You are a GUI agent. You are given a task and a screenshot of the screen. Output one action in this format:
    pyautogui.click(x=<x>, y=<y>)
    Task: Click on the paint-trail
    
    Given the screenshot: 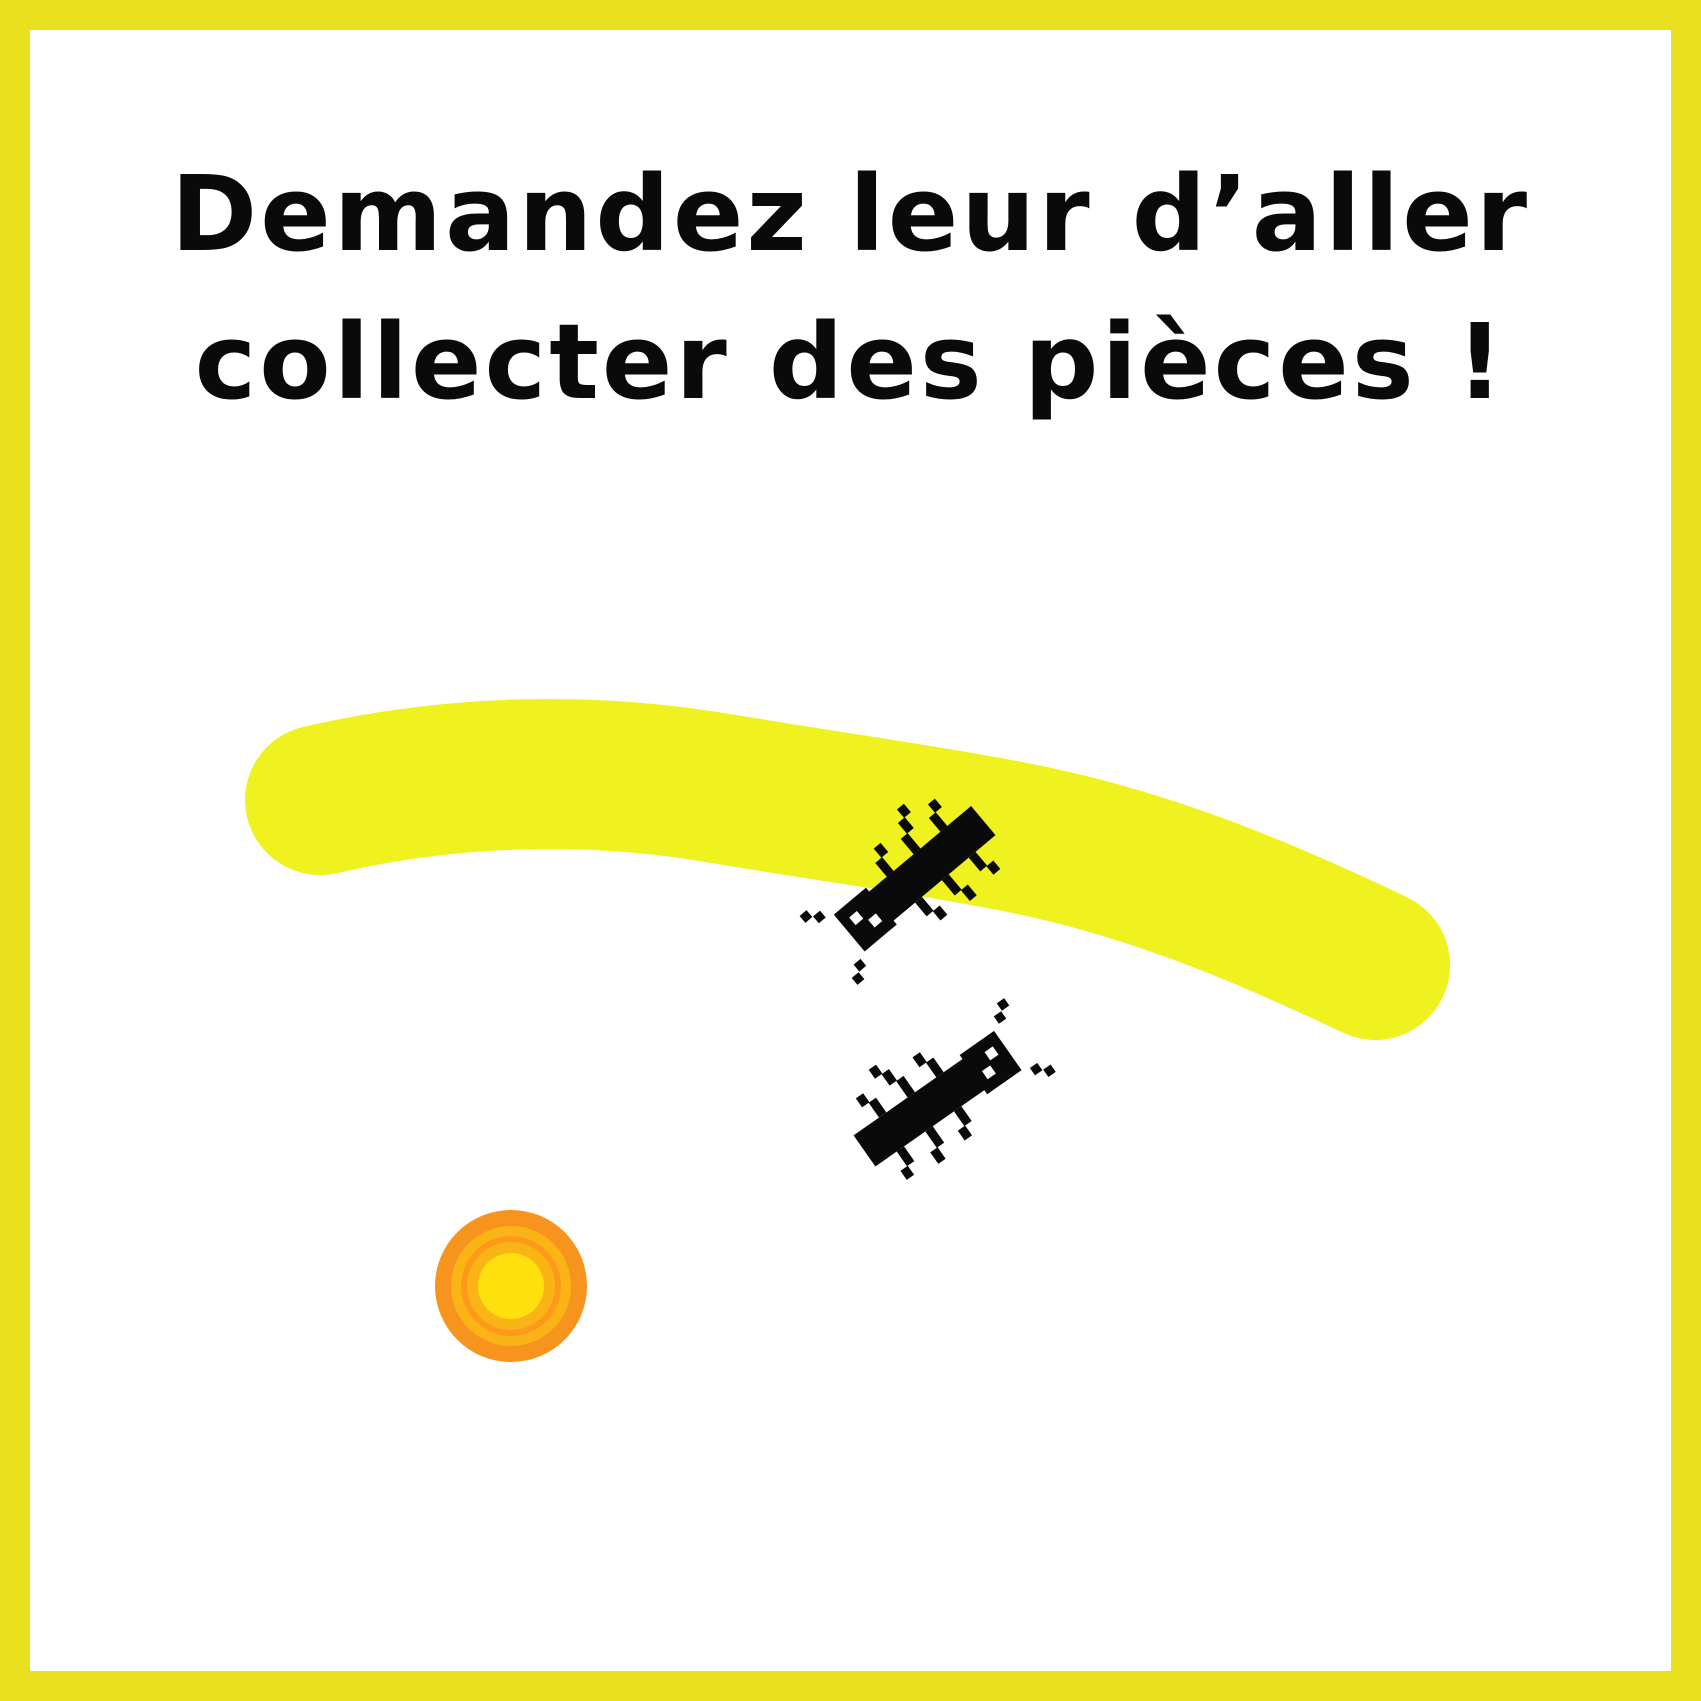 What is the action you would take?
    pyautogui.click(x=847, y=869)
    